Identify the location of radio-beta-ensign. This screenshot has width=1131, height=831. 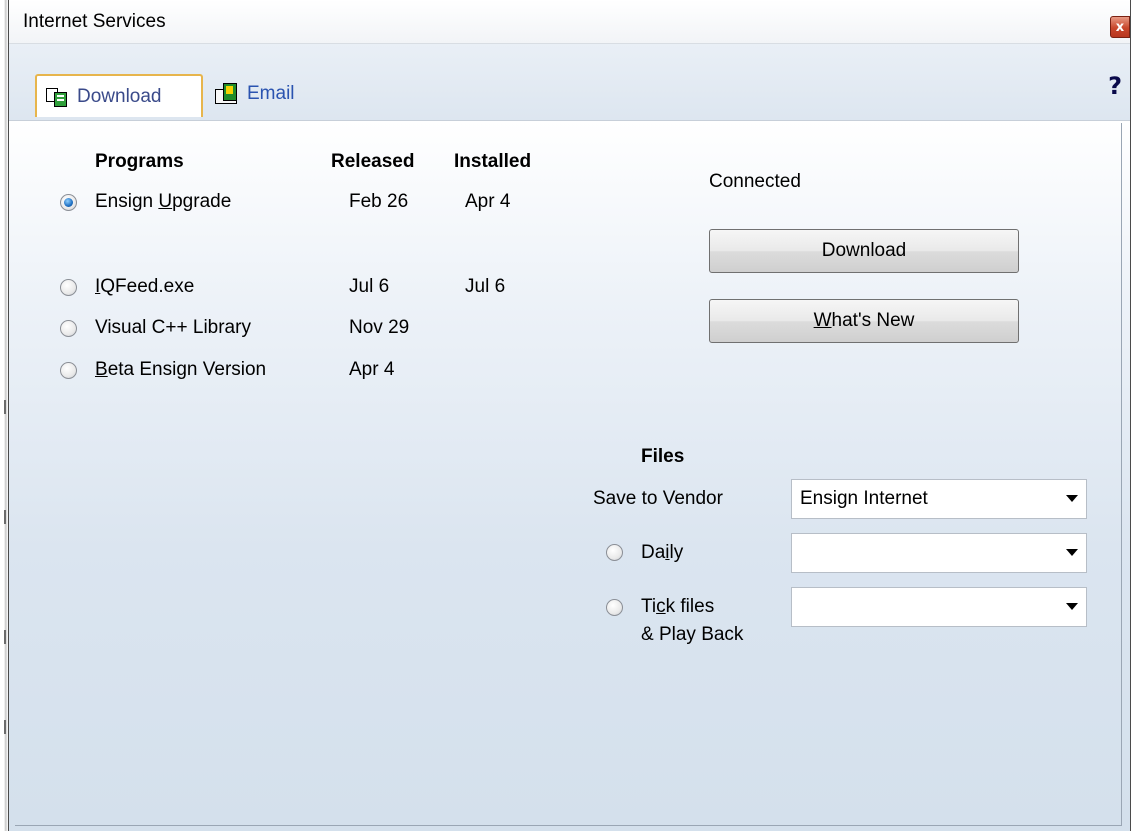
(68, 370).